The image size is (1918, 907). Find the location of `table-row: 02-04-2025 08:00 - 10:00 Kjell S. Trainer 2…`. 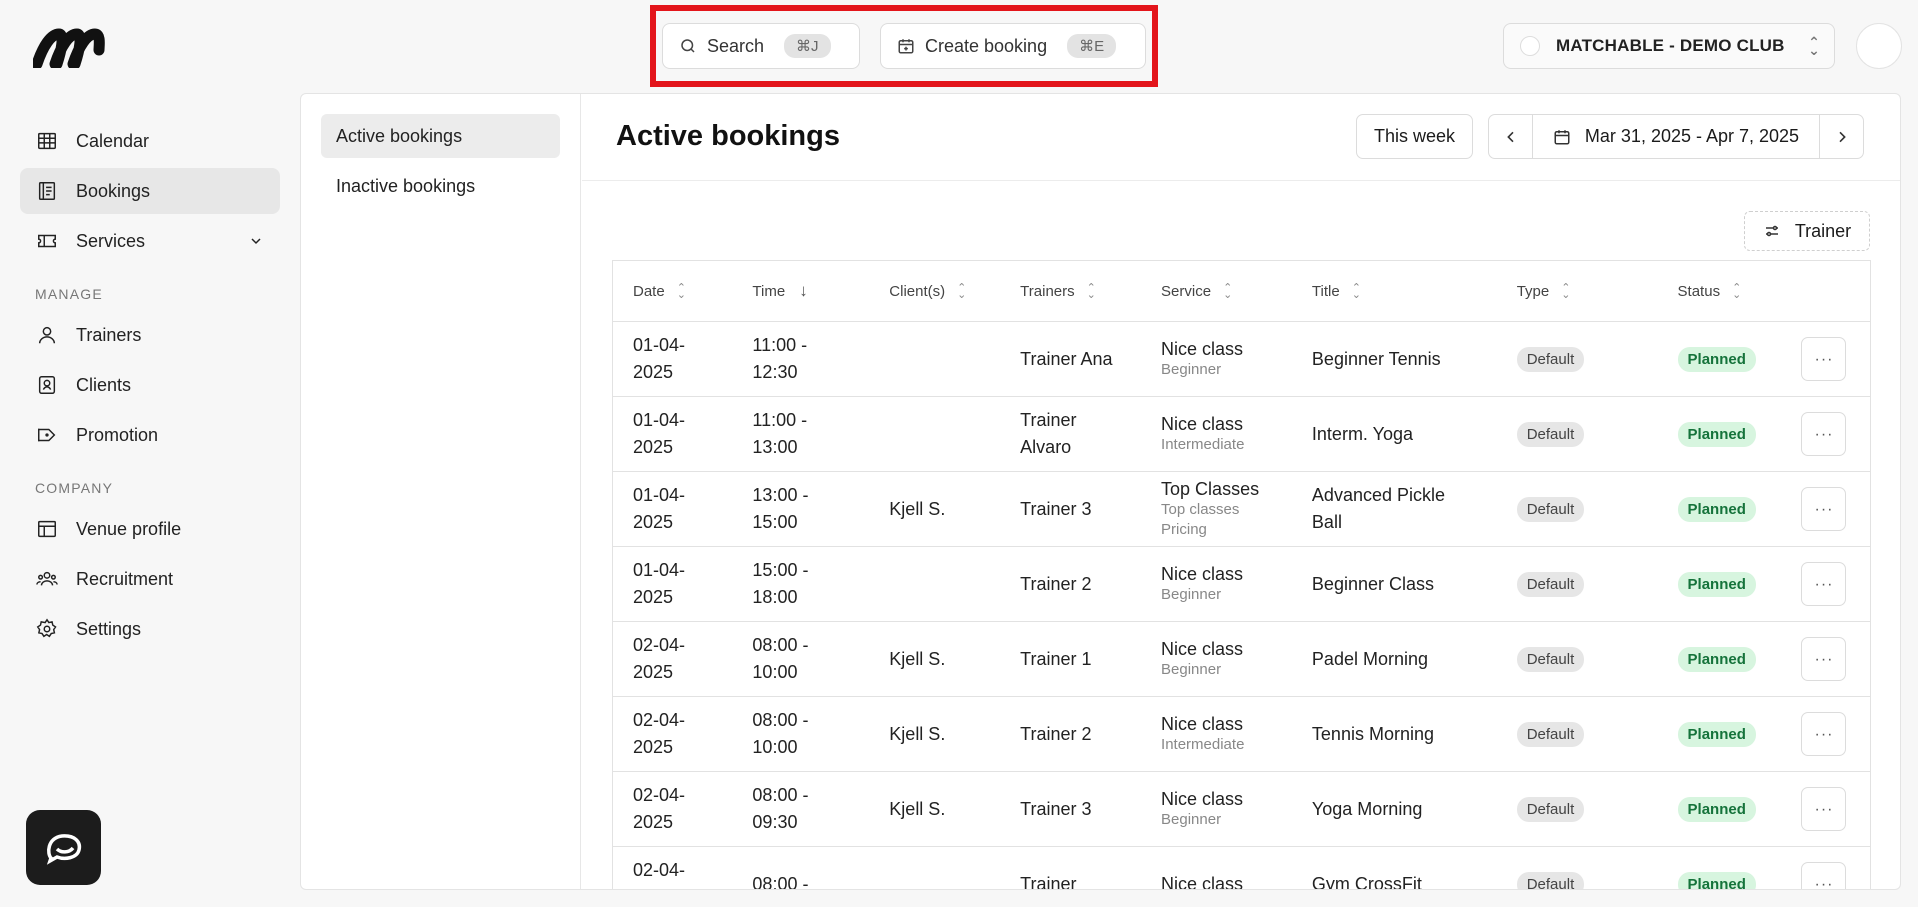

table-row: 02-04-2025 08:00 - 10:00 Kjell S. Trainer 2… is located at coordinates (1241, 734).